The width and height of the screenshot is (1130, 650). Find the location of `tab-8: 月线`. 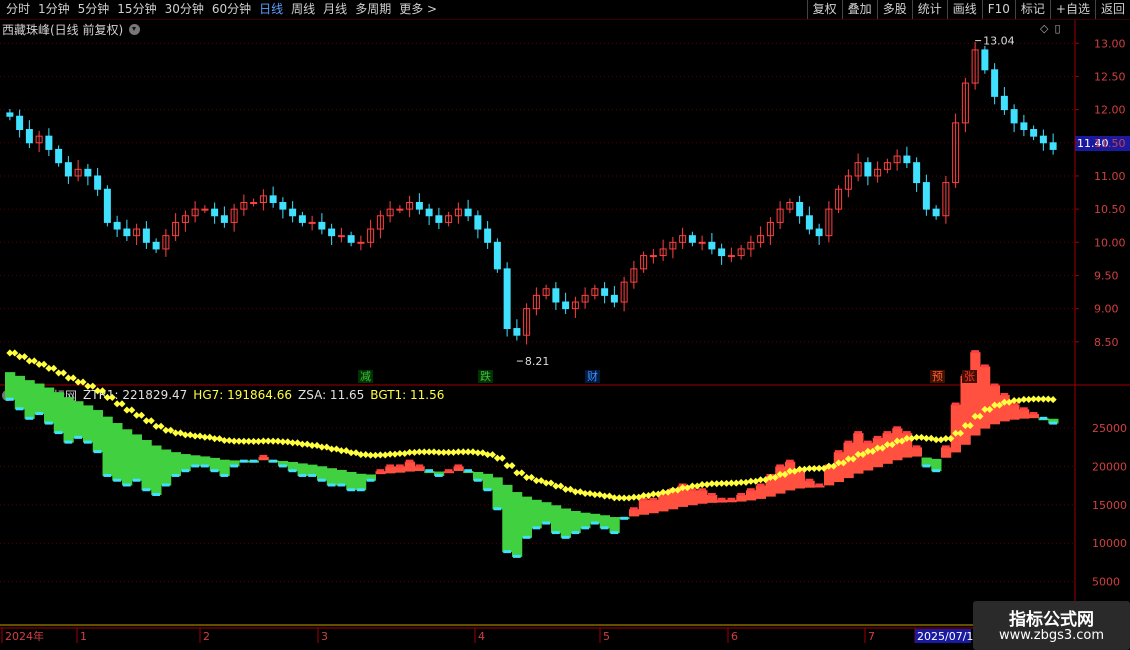

tab-8: 月线 is located at coordinates (335, 9).